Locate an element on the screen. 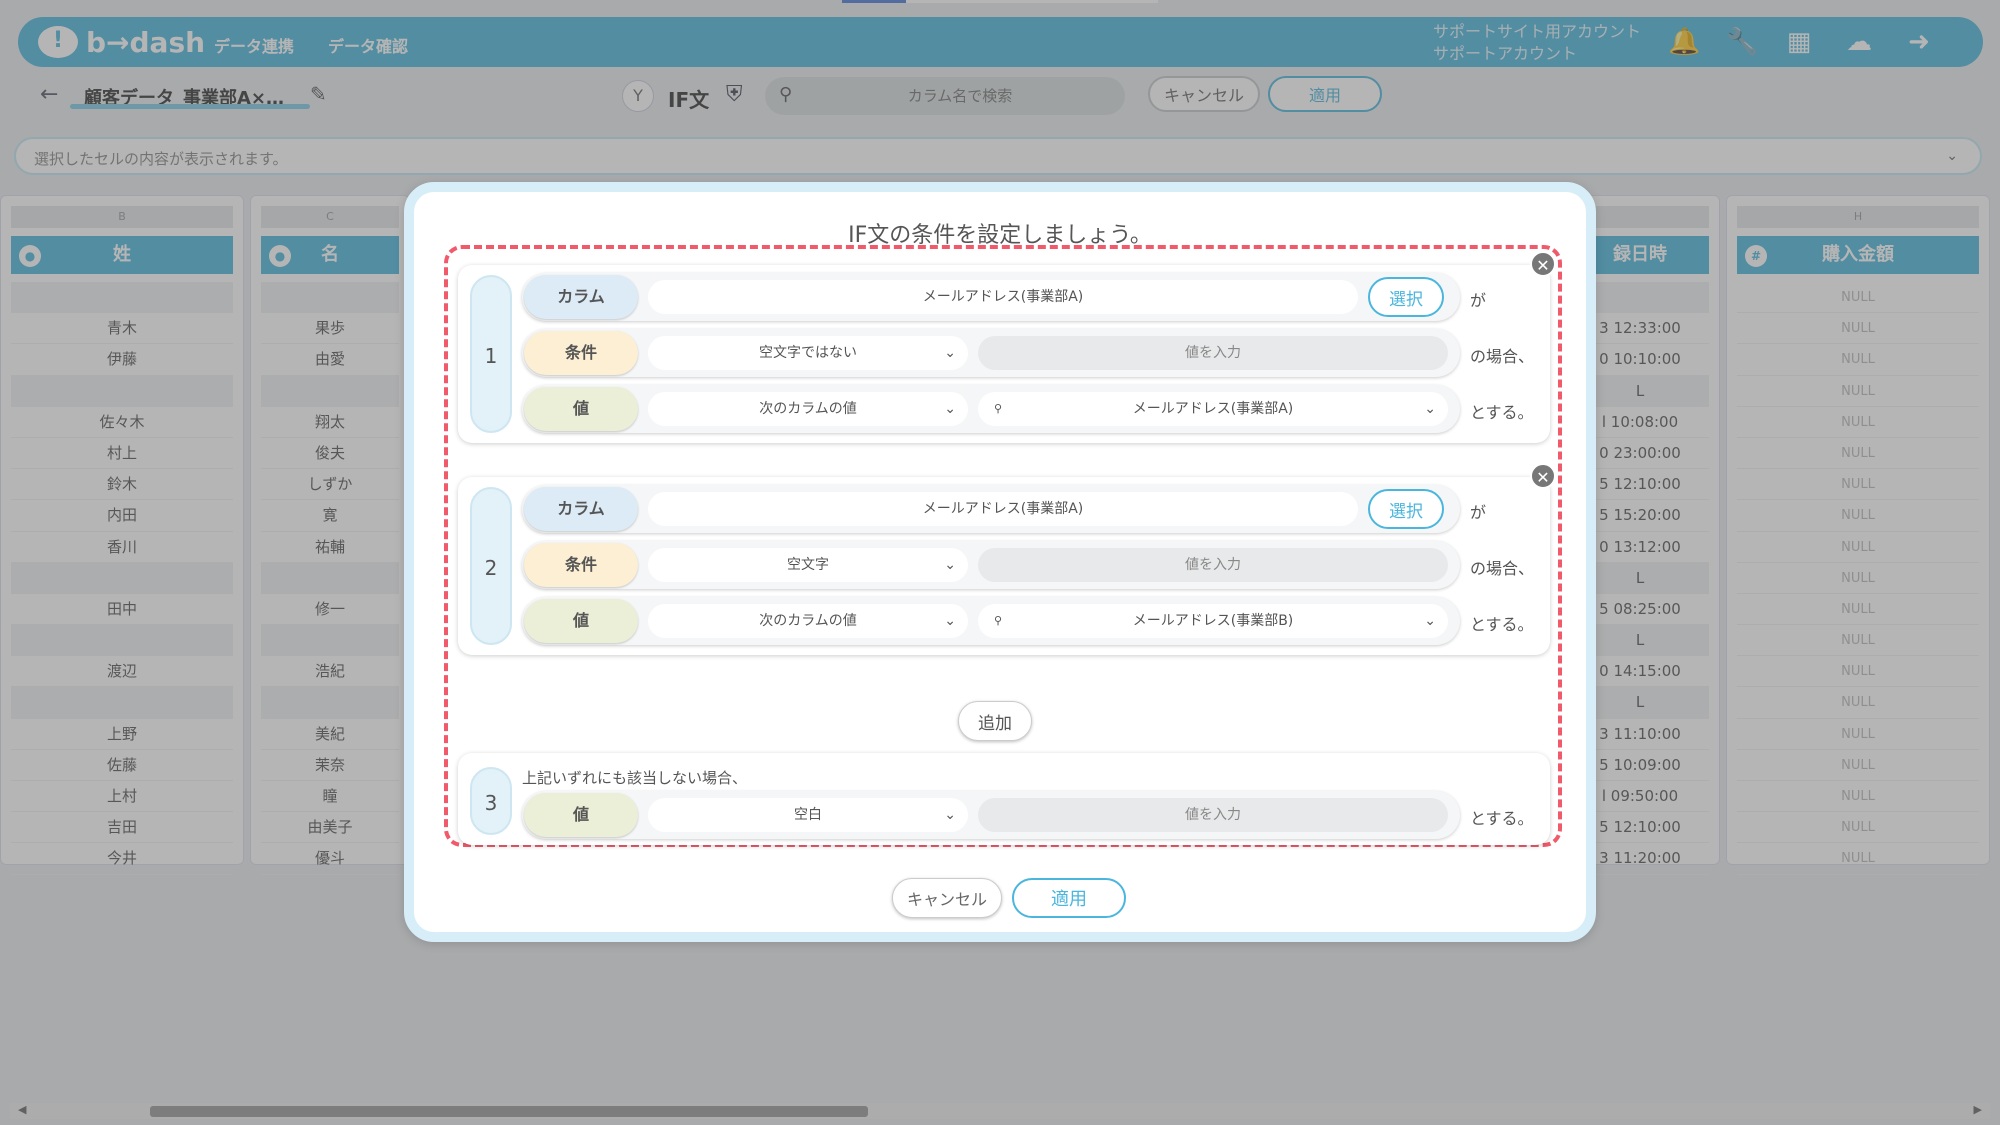  dialog-cancel-button: キャンセル is located at coordinates (947, 898).